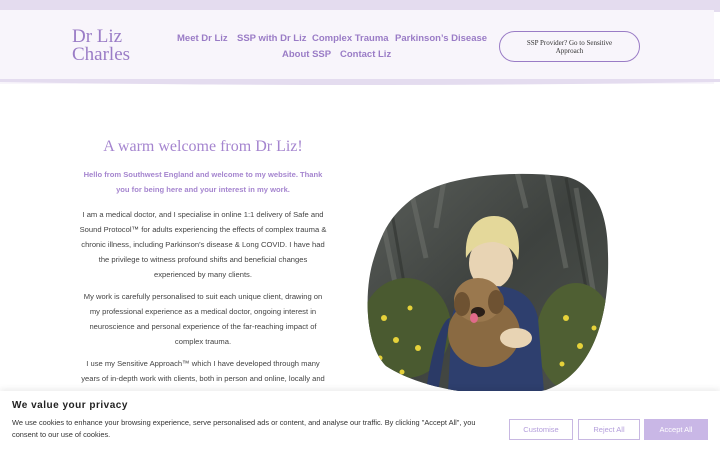 The height and width of the screenshot is (450, 720). I want to click on customise-button: Customise, so click(541, 429).